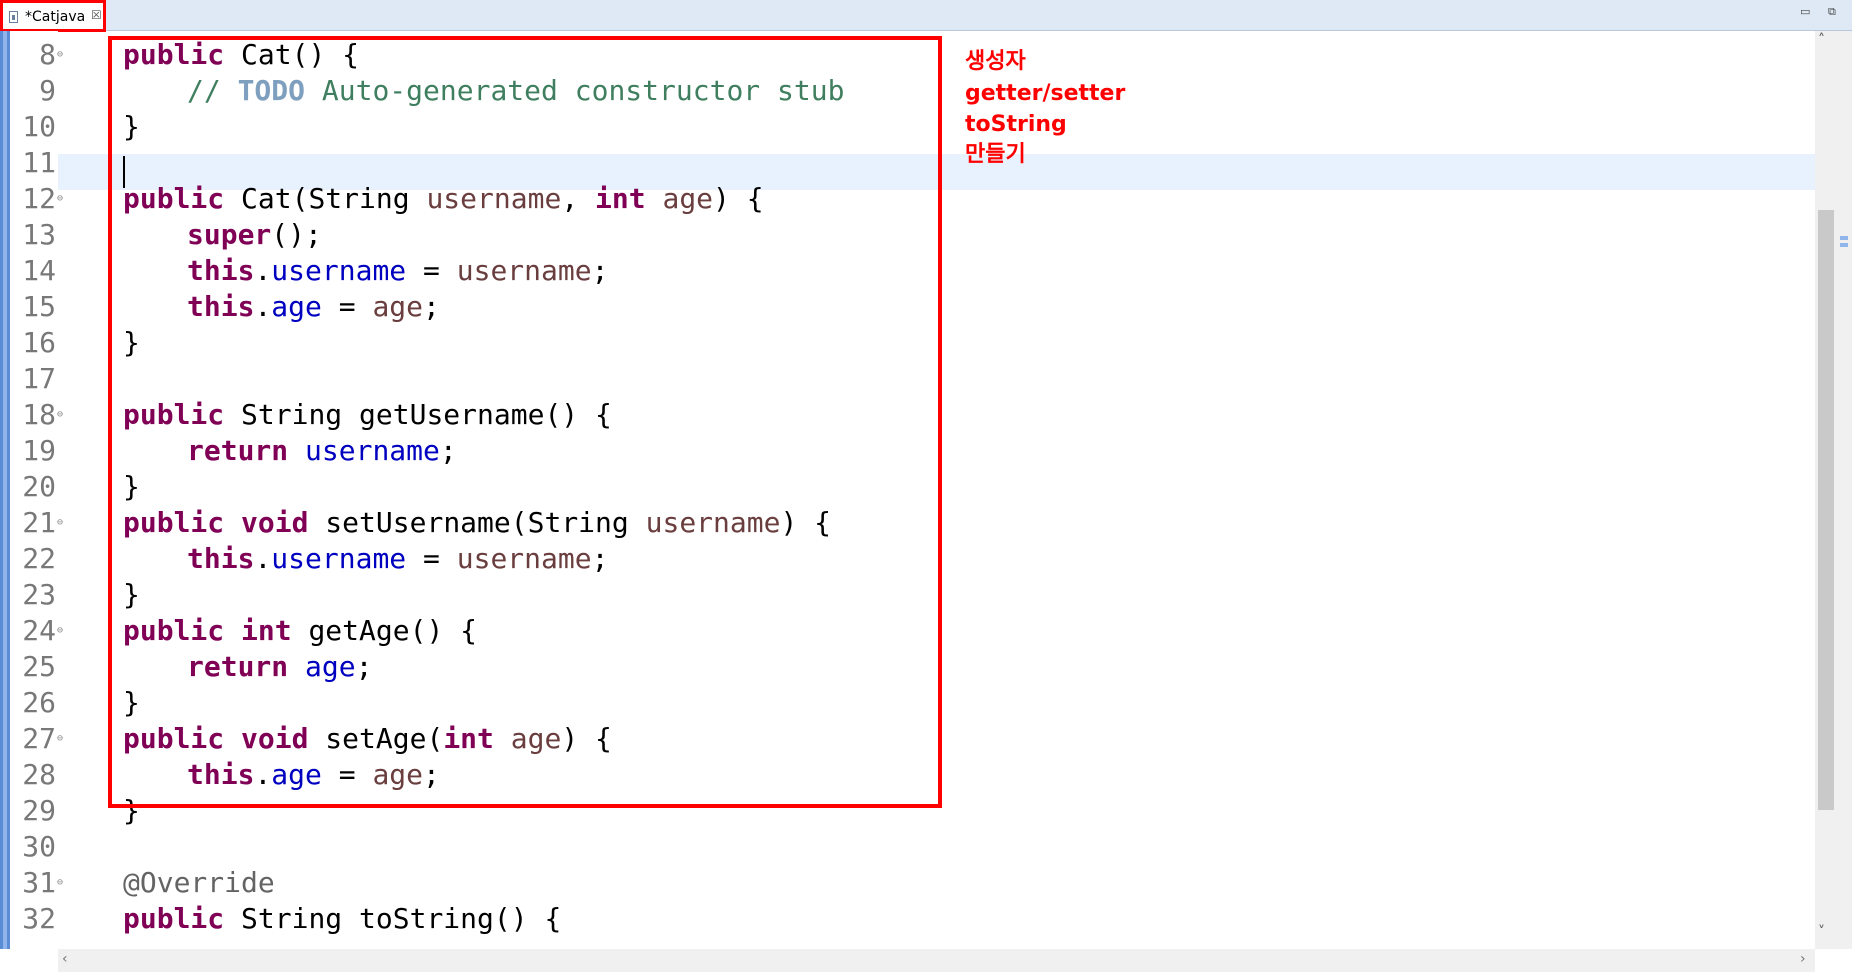 This screenshot has height=972, width=1852. Describe the element at coordinates (47, 54) in the screenshot. I see `line-number: 8` at that location.